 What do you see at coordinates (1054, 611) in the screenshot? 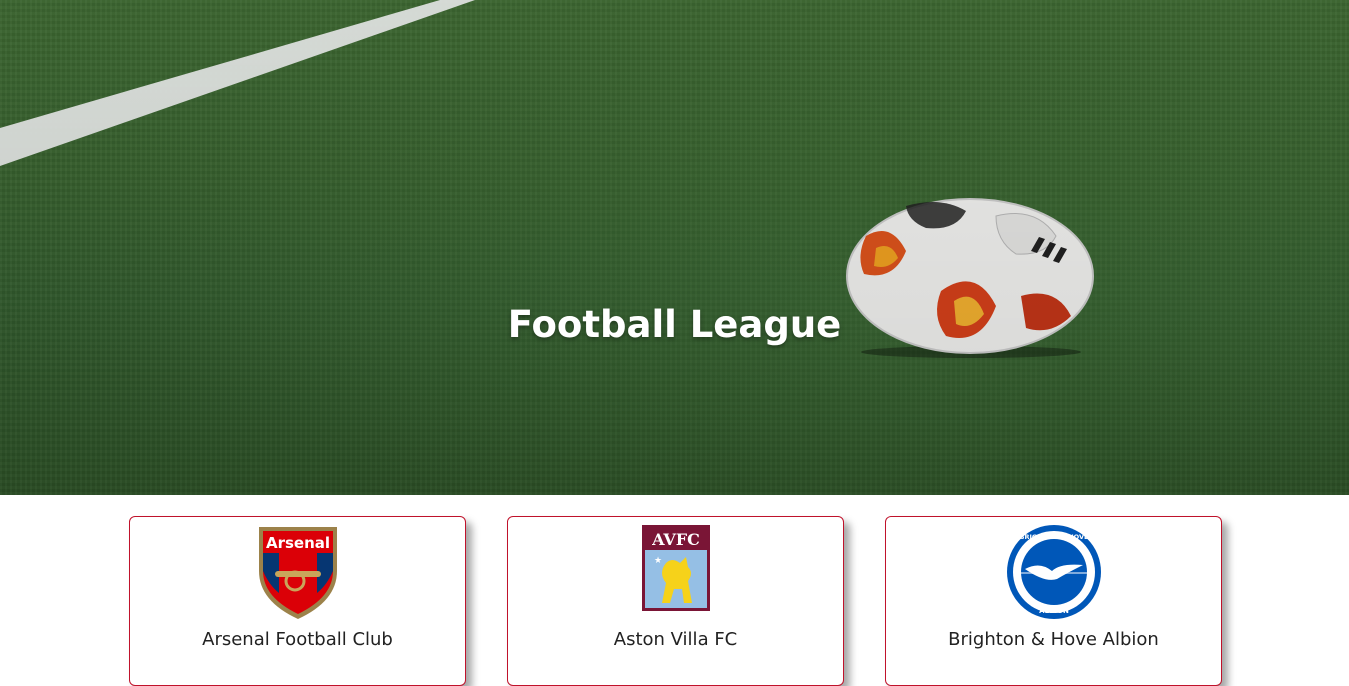
I see `svg-text: ALBION` at bounding box center [1054, 611].